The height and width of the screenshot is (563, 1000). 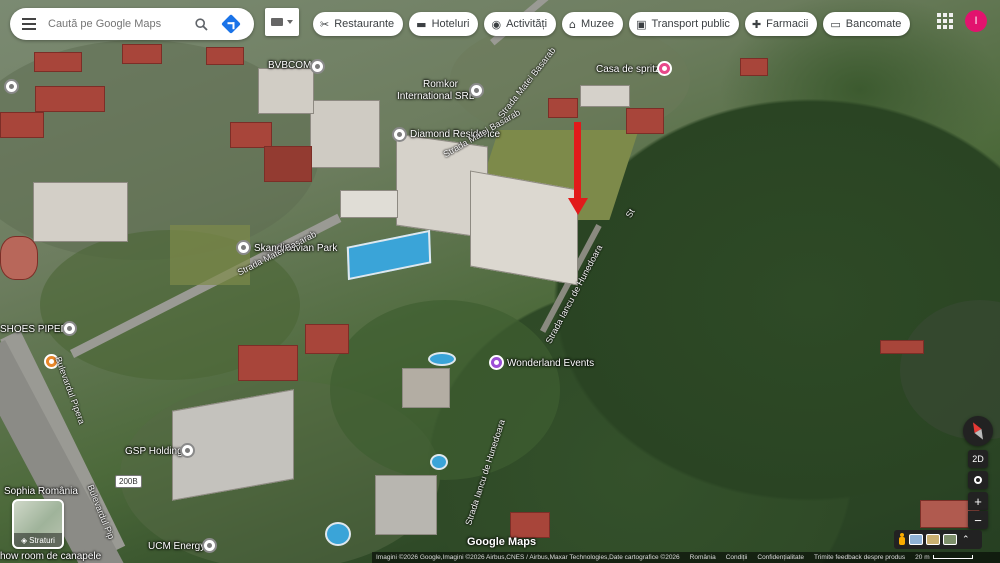 What do you see at coordinates (435, 96) in the screenshot?
I see `place-label-romkor-line2: International SRL` at bounding box center [435, 96].